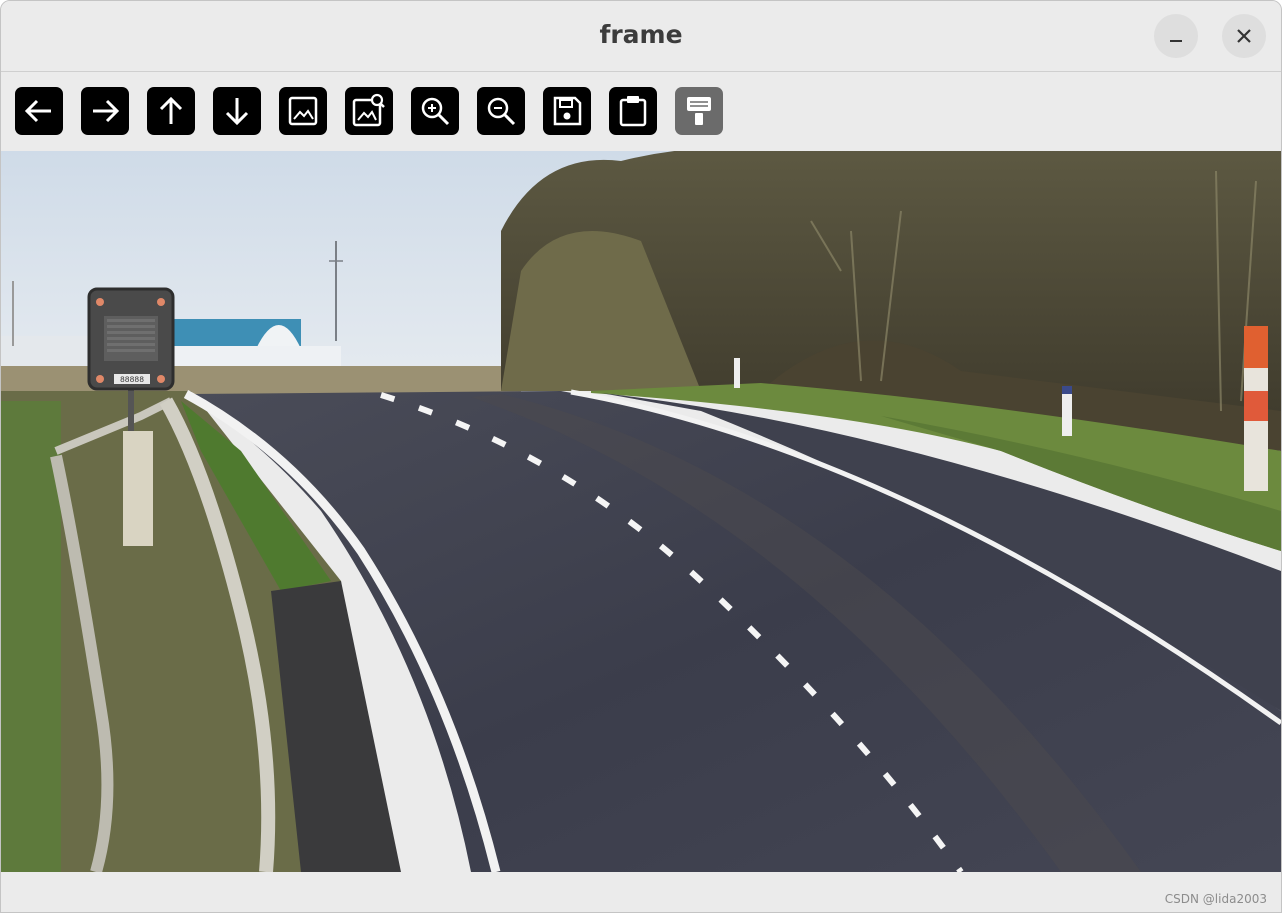  I want to click on zoom-in-icon, so click(435, 111).